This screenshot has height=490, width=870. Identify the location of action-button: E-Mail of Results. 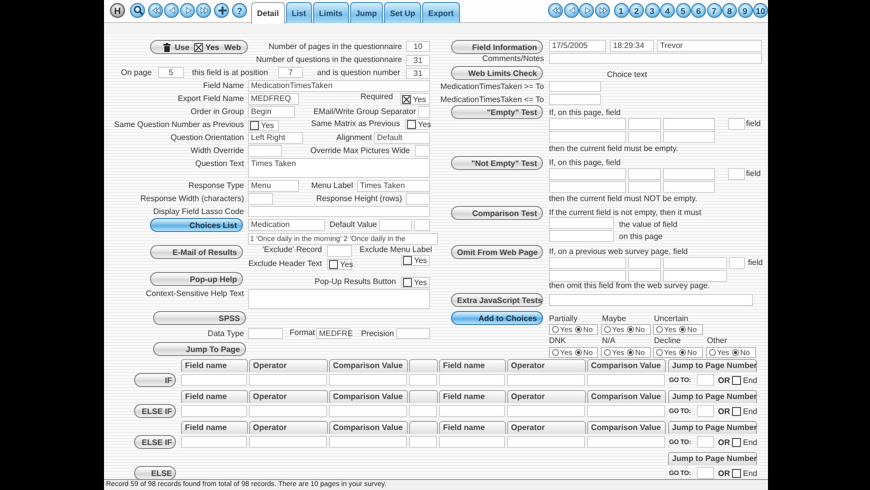
(196, 252).